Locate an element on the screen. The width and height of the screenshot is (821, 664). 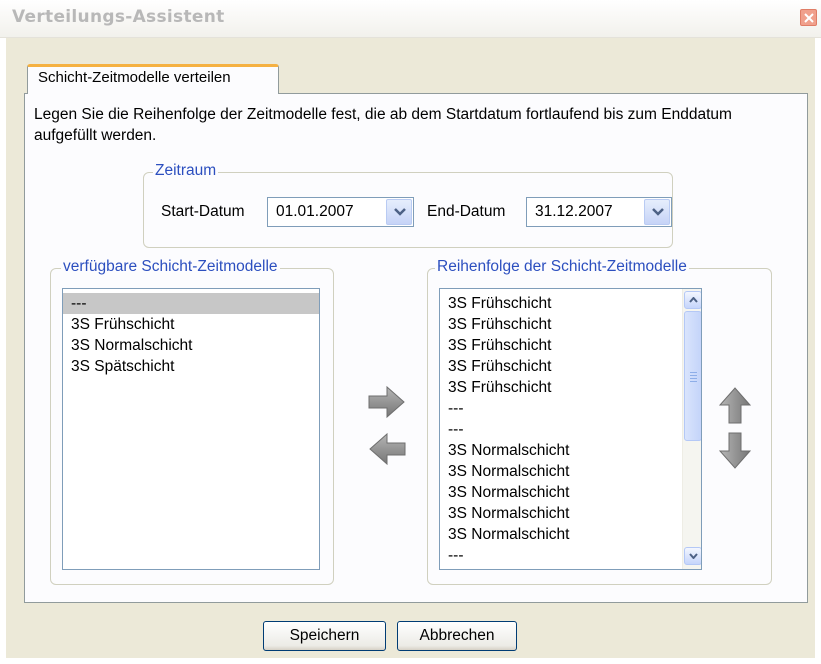
save-button: Speichern is located at coordinates (324, 636).